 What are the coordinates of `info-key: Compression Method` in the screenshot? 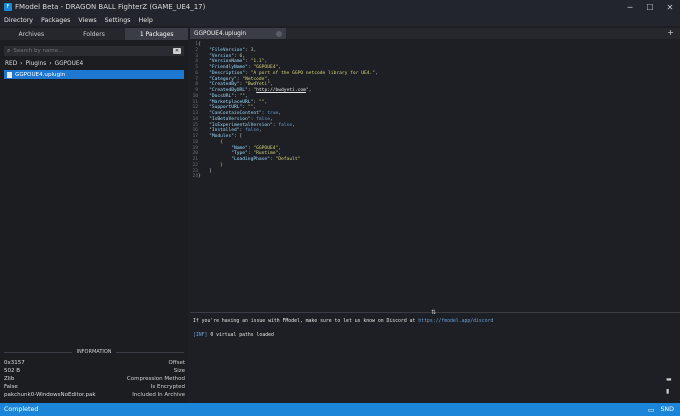 It's located at (155, 379).